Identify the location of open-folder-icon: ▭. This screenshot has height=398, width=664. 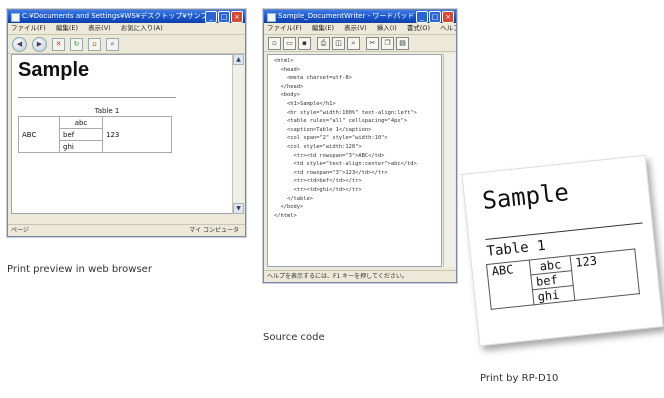
(289, 43).